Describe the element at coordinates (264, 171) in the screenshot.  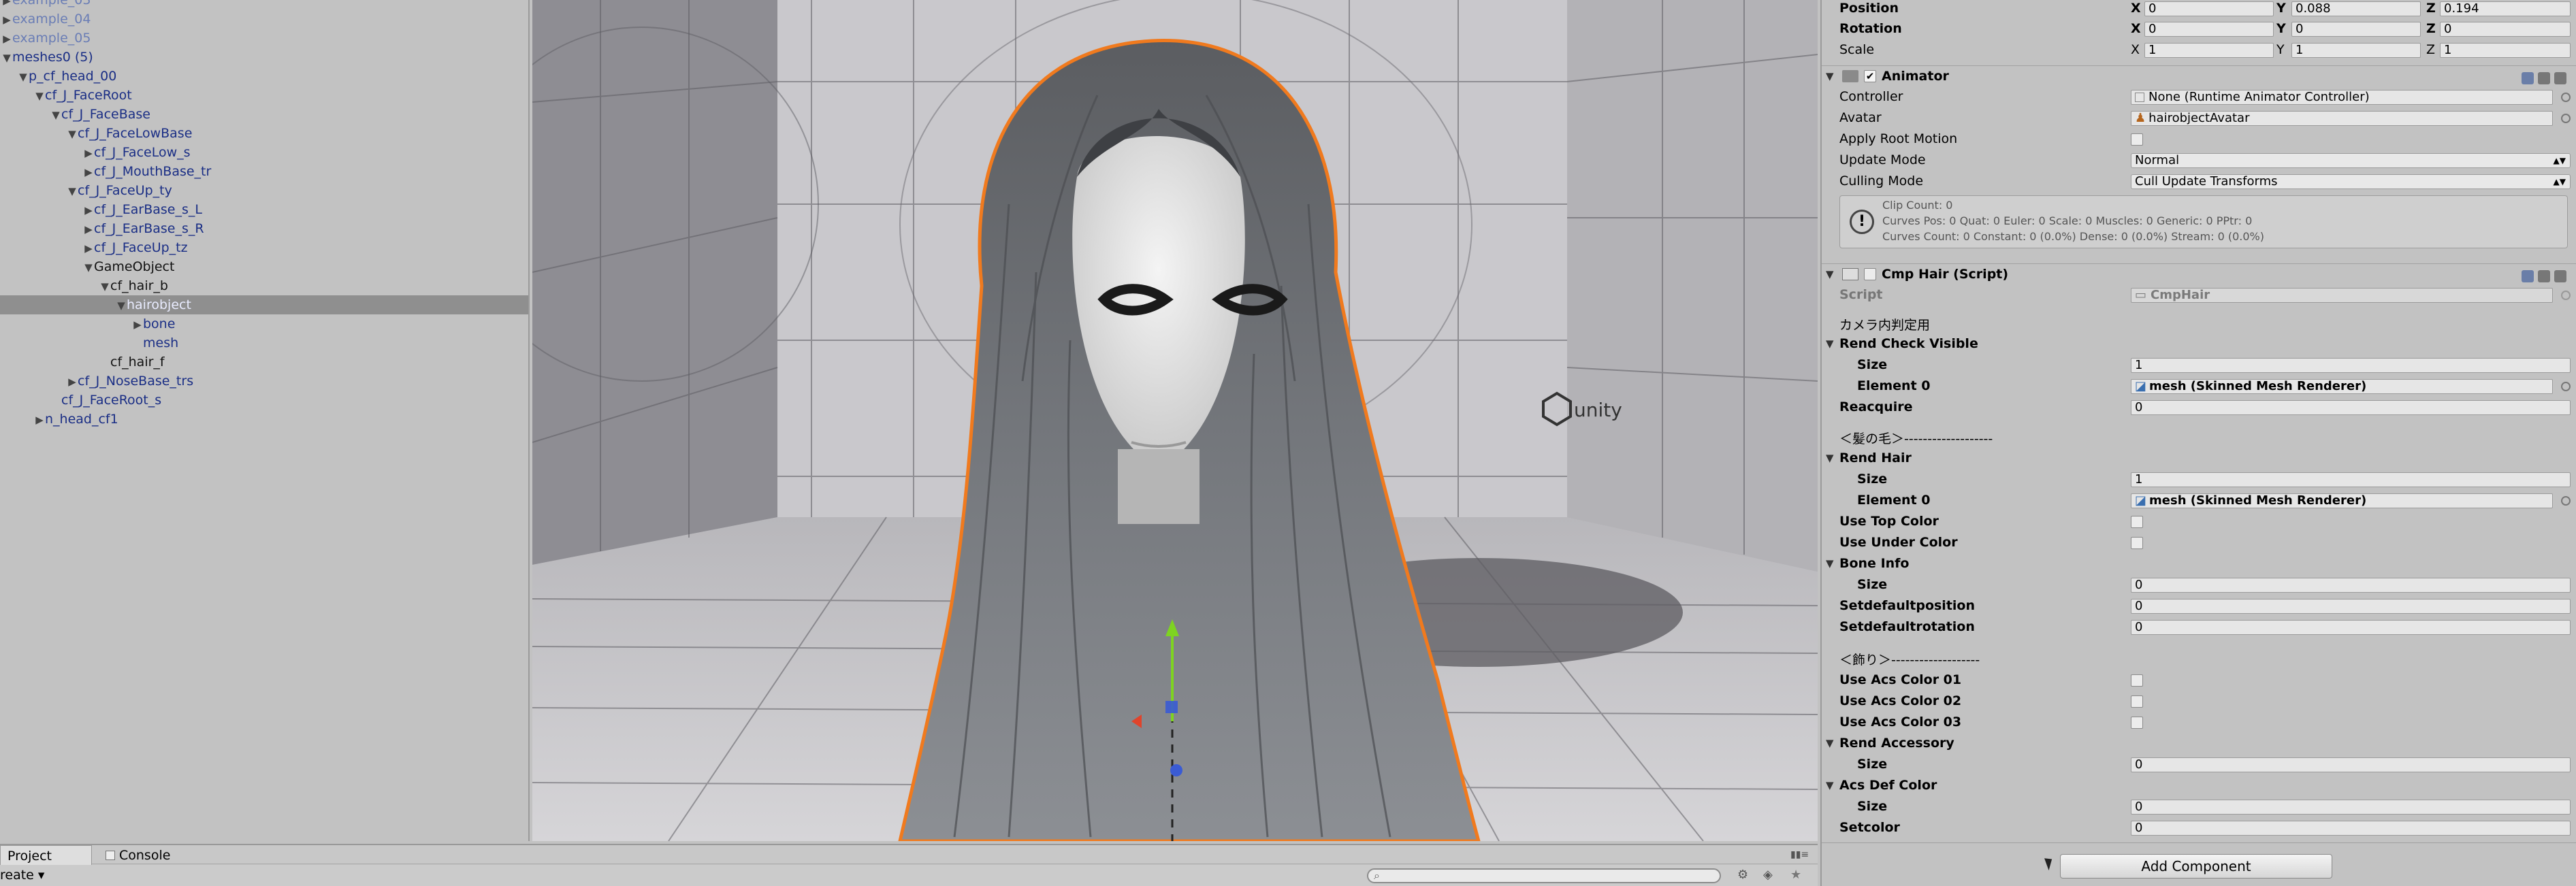
I see `hierarchy-item: ▶ cf_J_MouthBase_tr` at that location.